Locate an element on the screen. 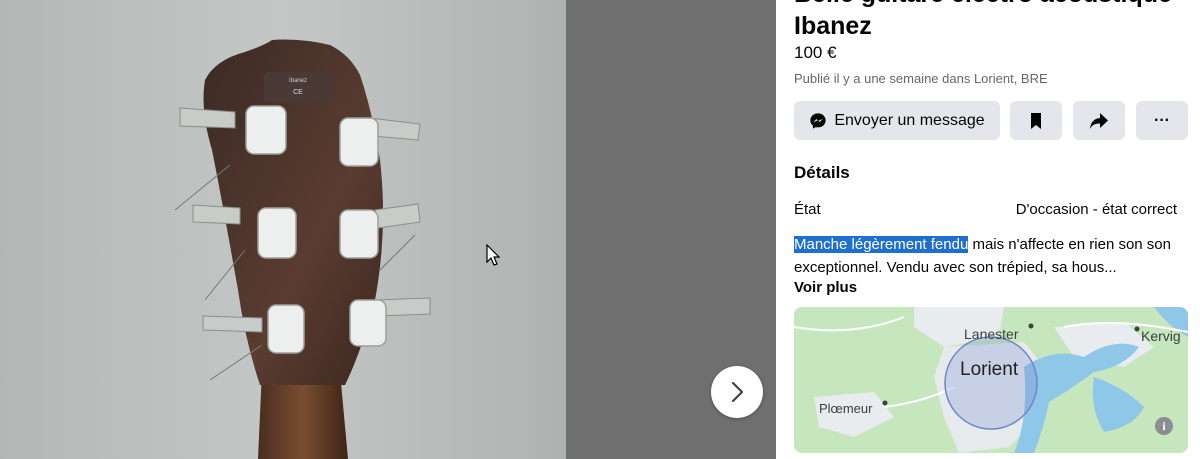 Image resolution: width=1200 pixels, height=459 pixels. send-message-button: Envoyer un message is located at coordinates (897, 120).